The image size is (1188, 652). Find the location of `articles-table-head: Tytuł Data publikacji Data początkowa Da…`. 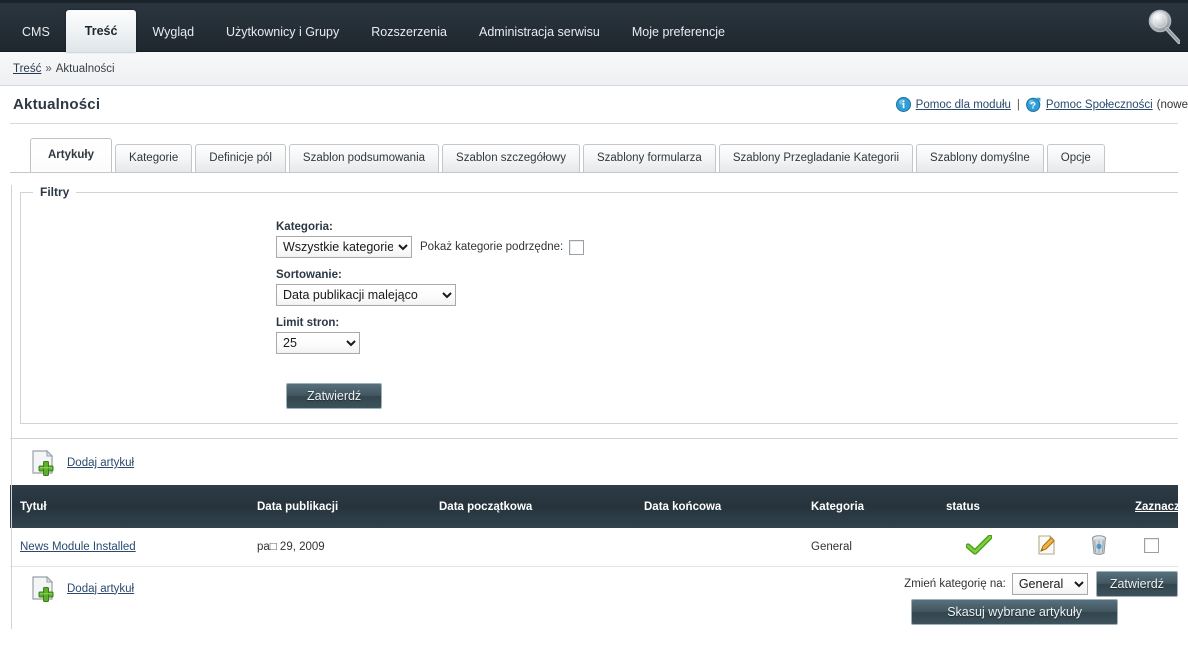

articles-table-head: Tytuł Data publikacji Data początkowa Da… is located at coordinates (595, 506).